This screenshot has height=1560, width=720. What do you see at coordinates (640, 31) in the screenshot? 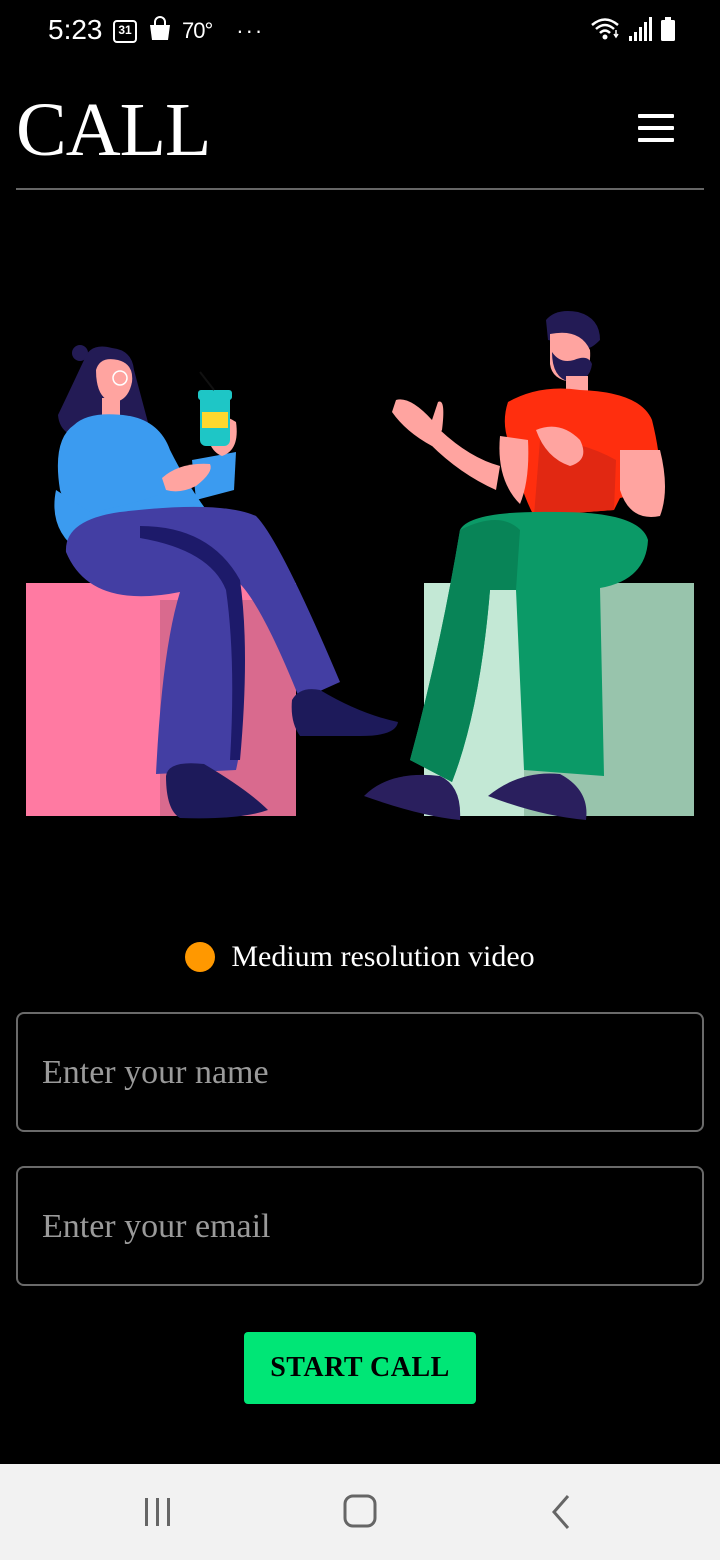
I see `signal-icon` at bounding box center [640, 31].